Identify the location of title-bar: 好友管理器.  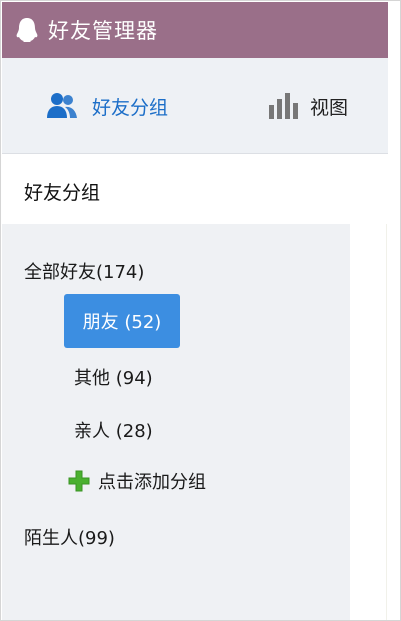
(195, 30).